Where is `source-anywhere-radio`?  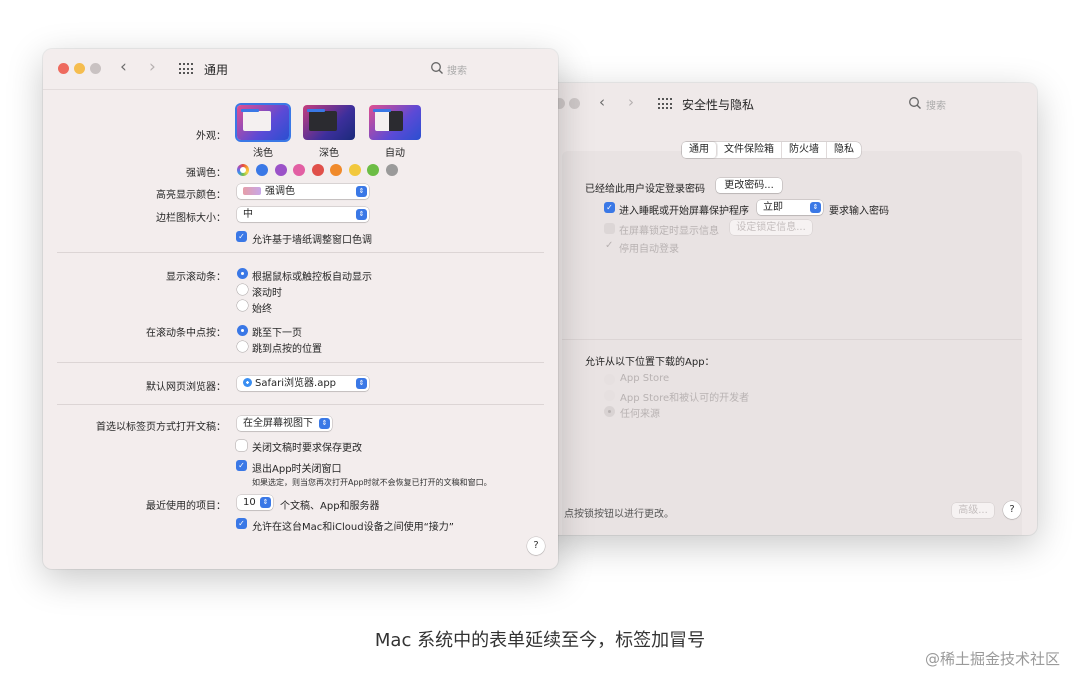 source-anywhere-radio is located at coordinates (609, 411).